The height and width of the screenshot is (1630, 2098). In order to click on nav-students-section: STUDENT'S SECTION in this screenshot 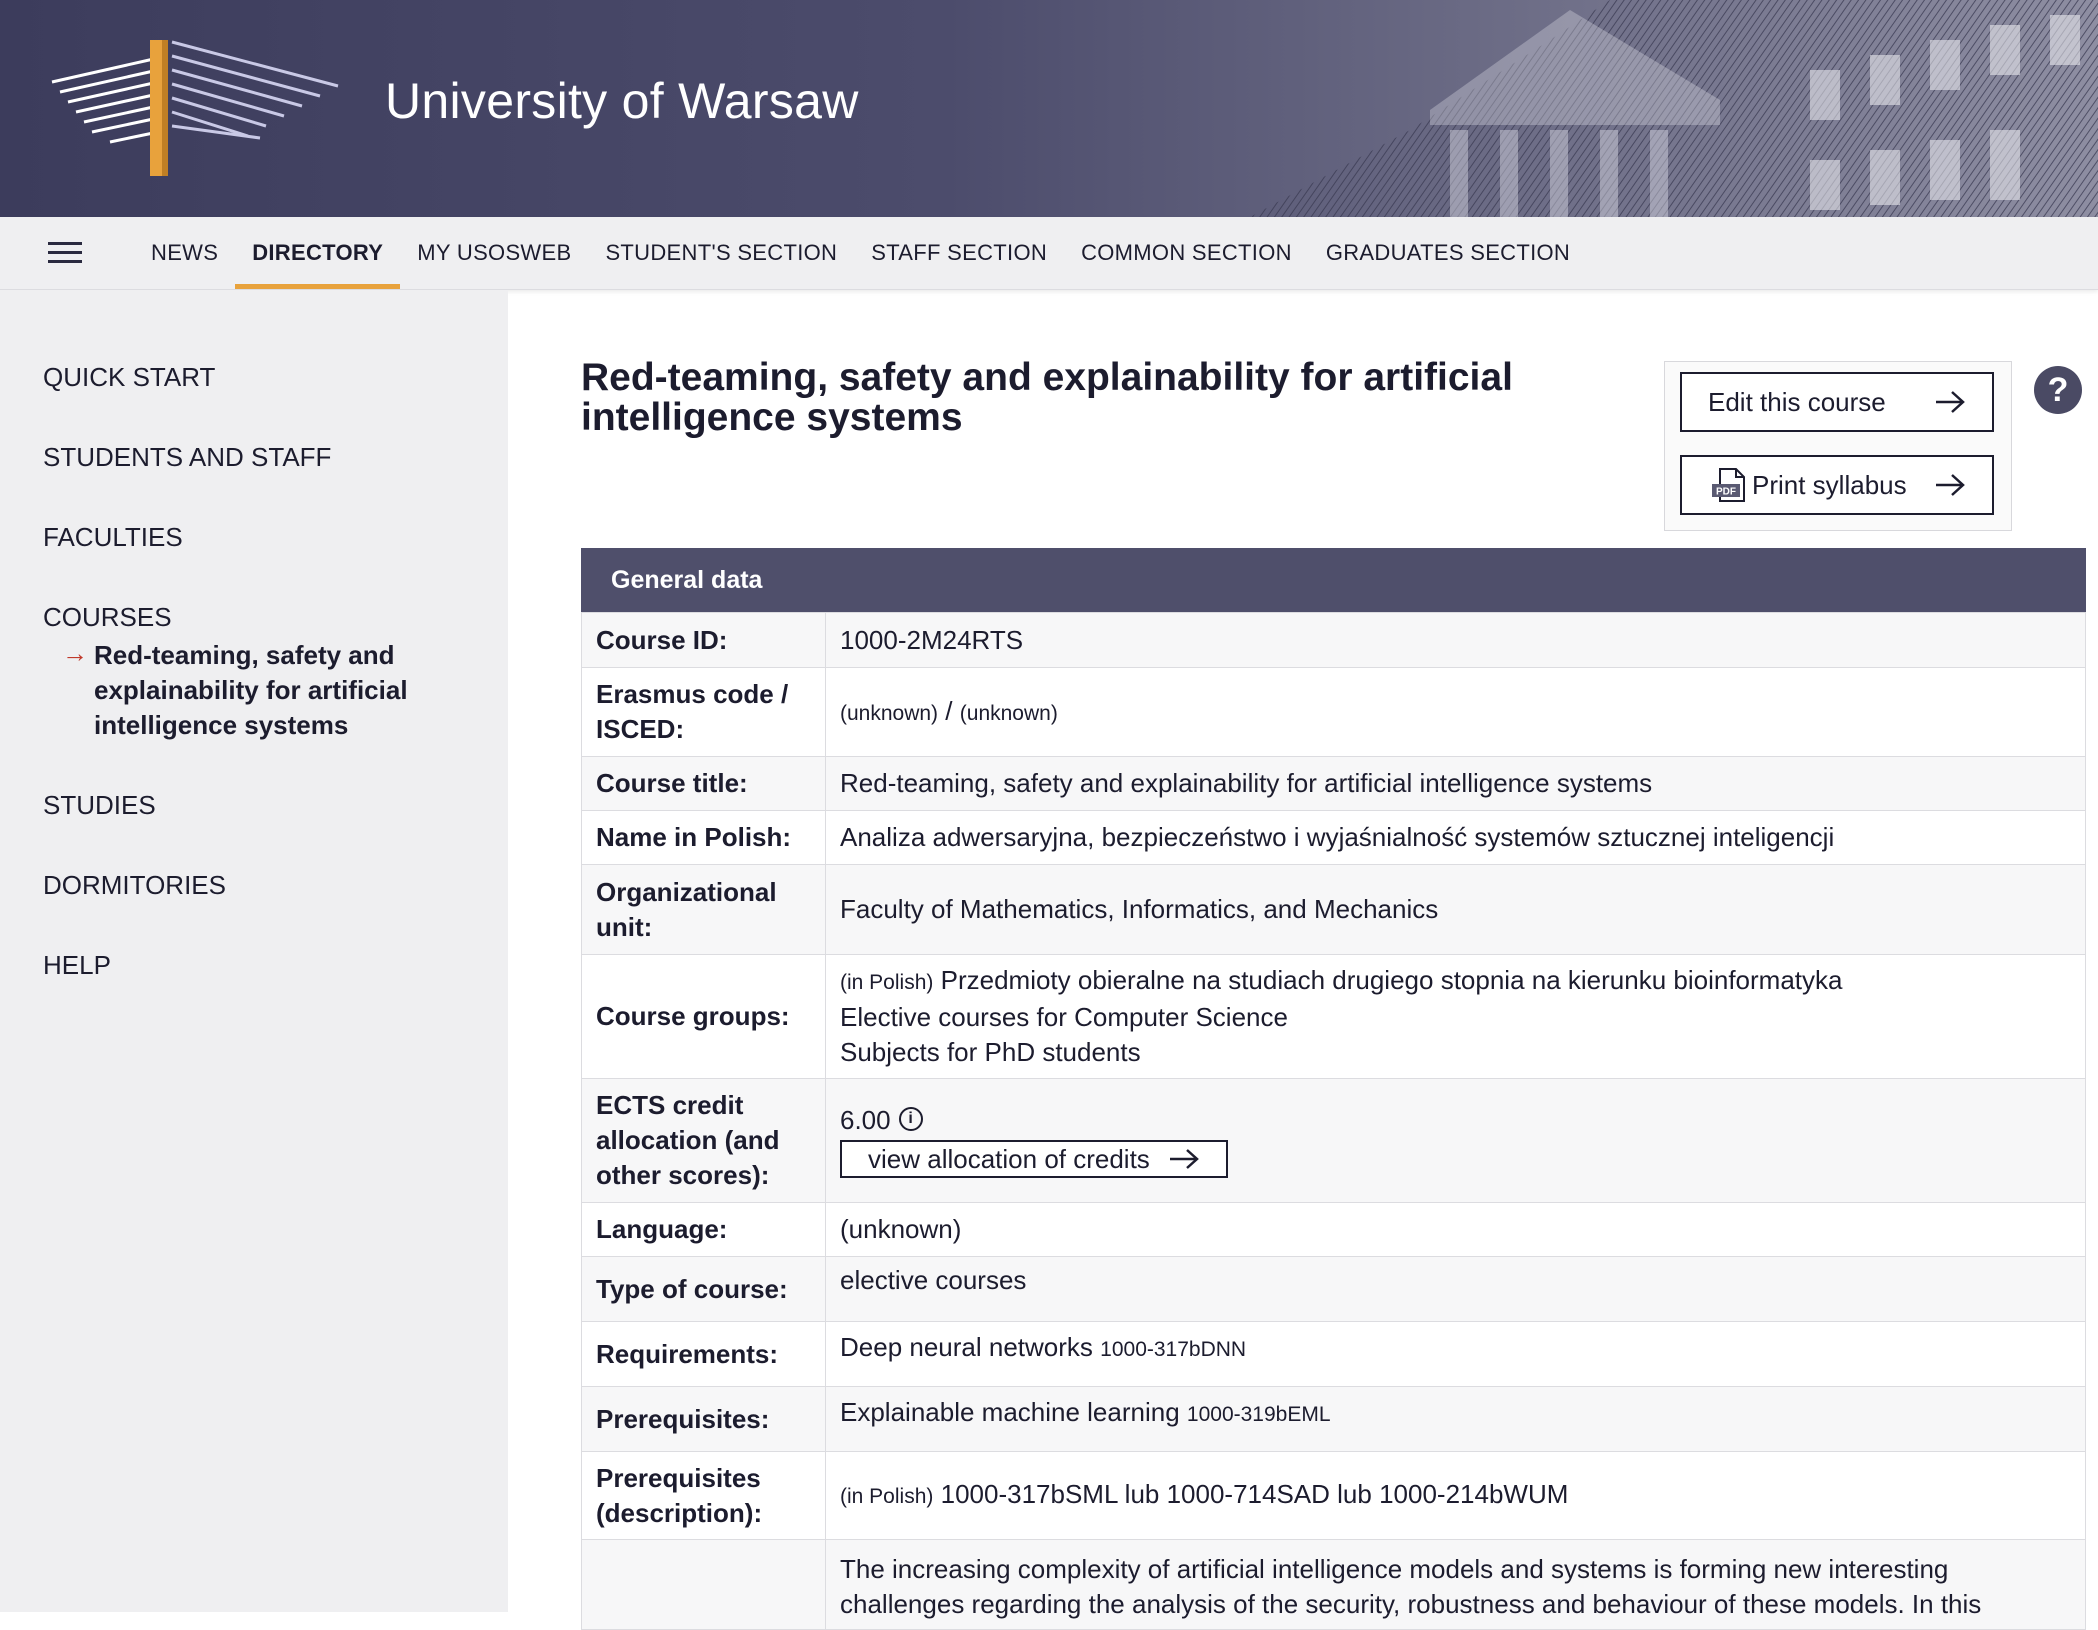, I will do `click(721, 253)`.